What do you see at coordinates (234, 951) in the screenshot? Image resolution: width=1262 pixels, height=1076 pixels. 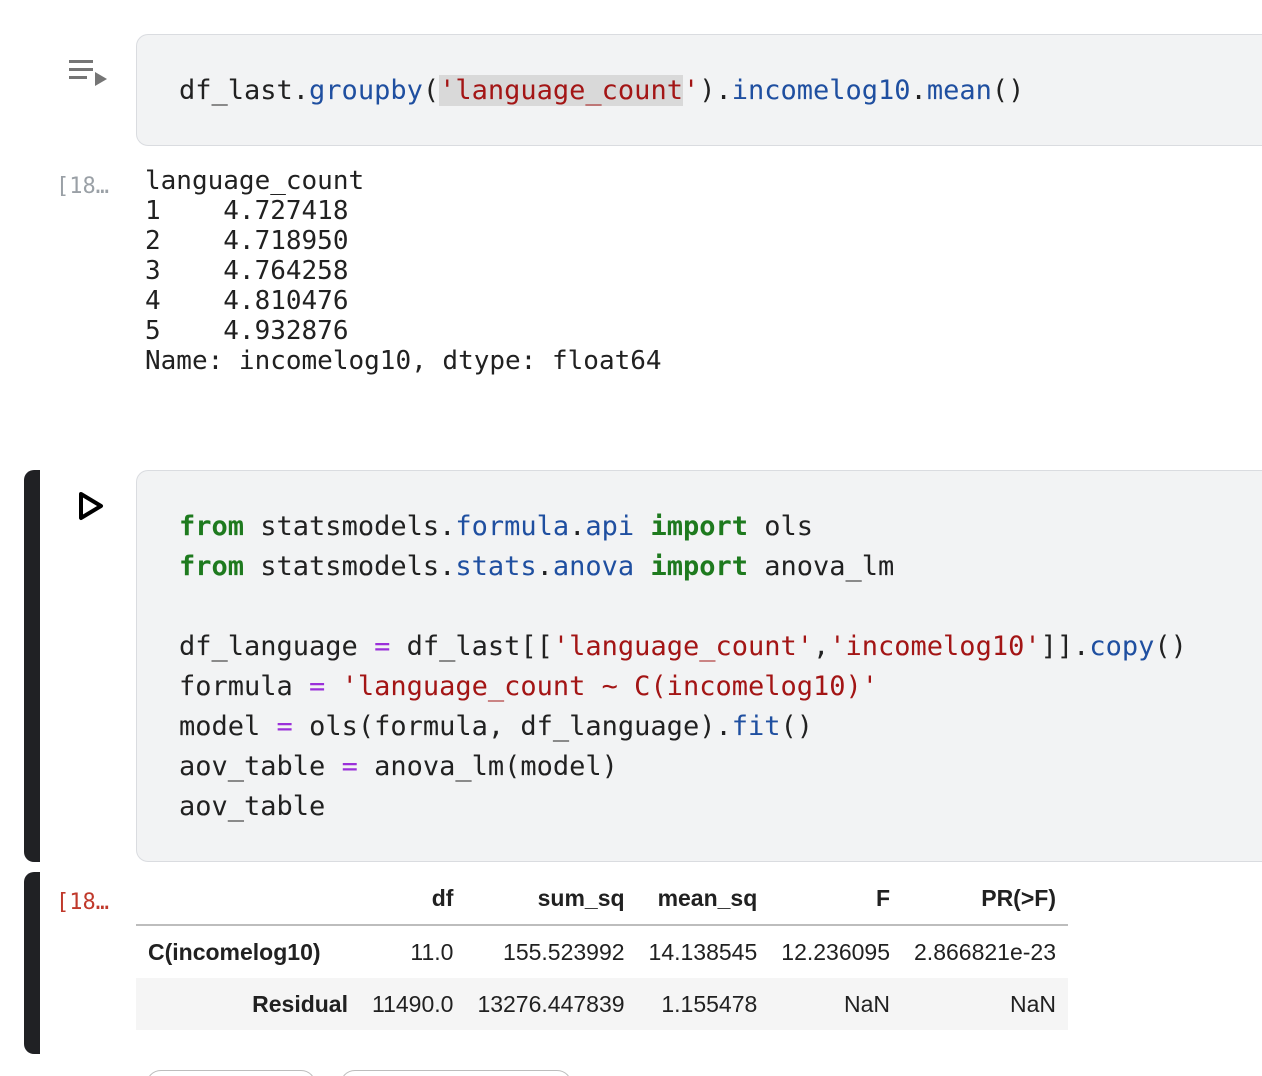 I see `row-index: C(incomelog10)` at bounding box center [234, 951].